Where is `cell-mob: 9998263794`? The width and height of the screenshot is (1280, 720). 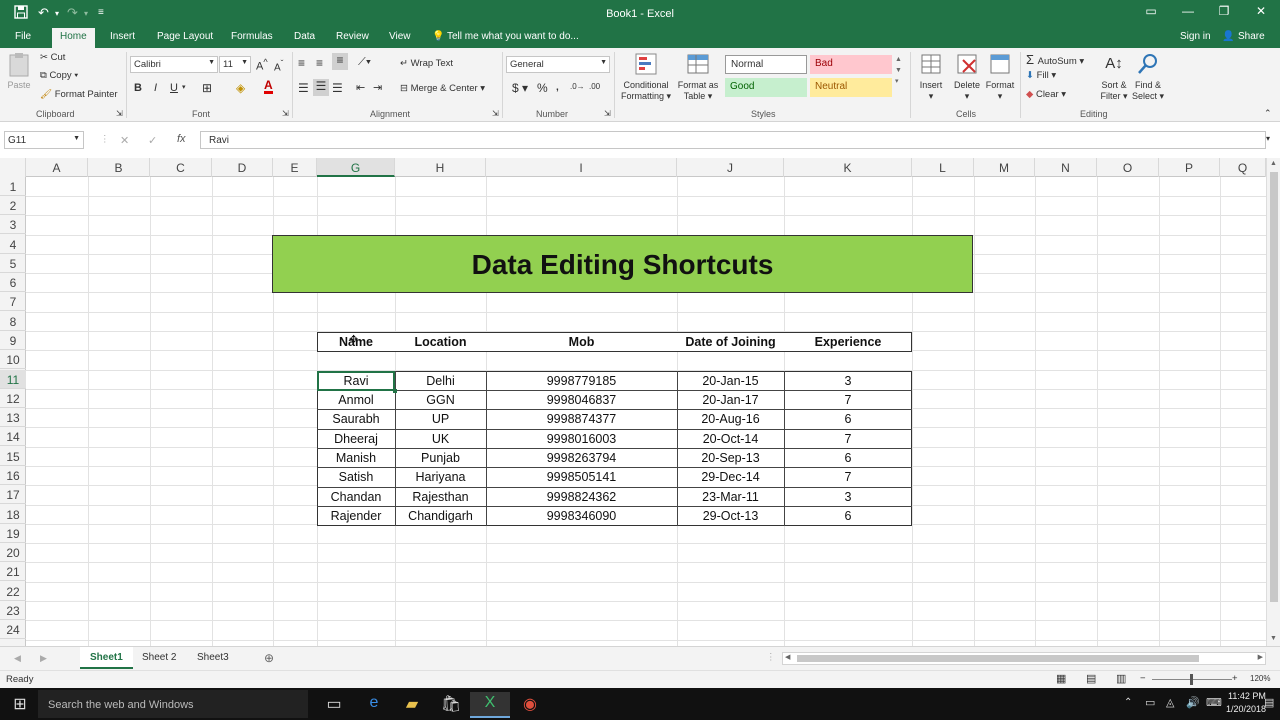
cell-mob: 9998263794 is located at coordinates (581, 457).